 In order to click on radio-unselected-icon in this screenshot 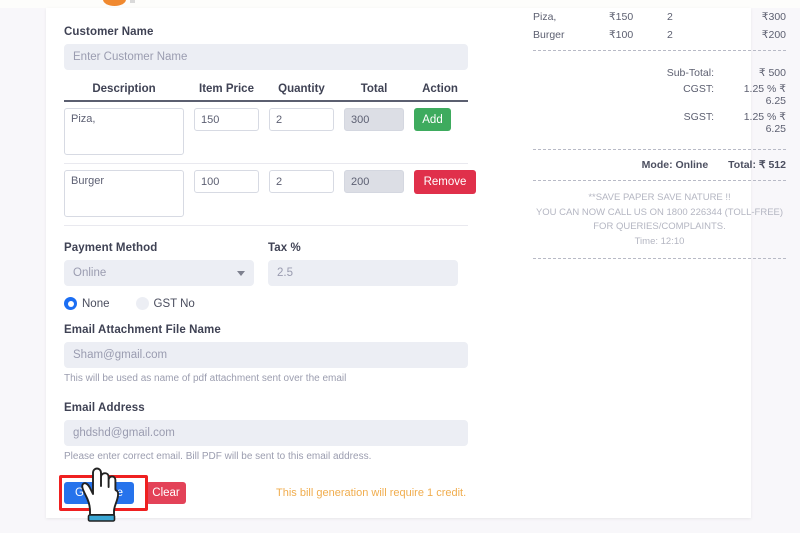, I will do `click(142, 303)`.